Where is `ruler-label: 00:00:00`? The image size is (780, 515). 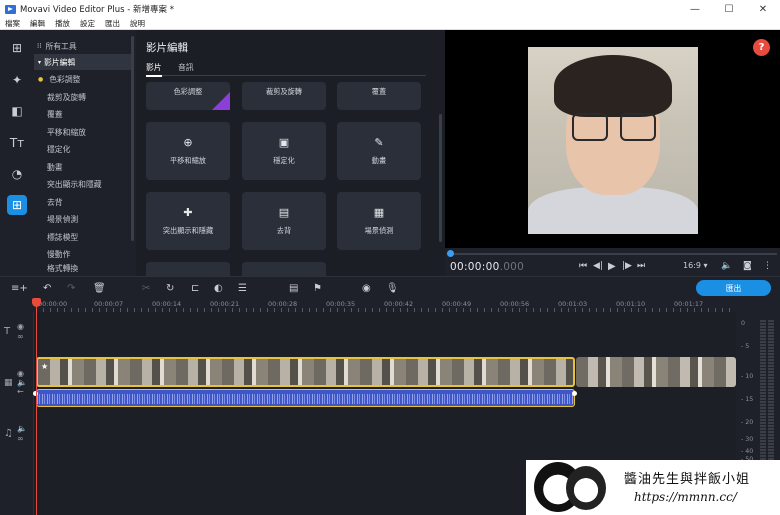 ruler-label: 00:00:00 is located at coordinates (53, 304).